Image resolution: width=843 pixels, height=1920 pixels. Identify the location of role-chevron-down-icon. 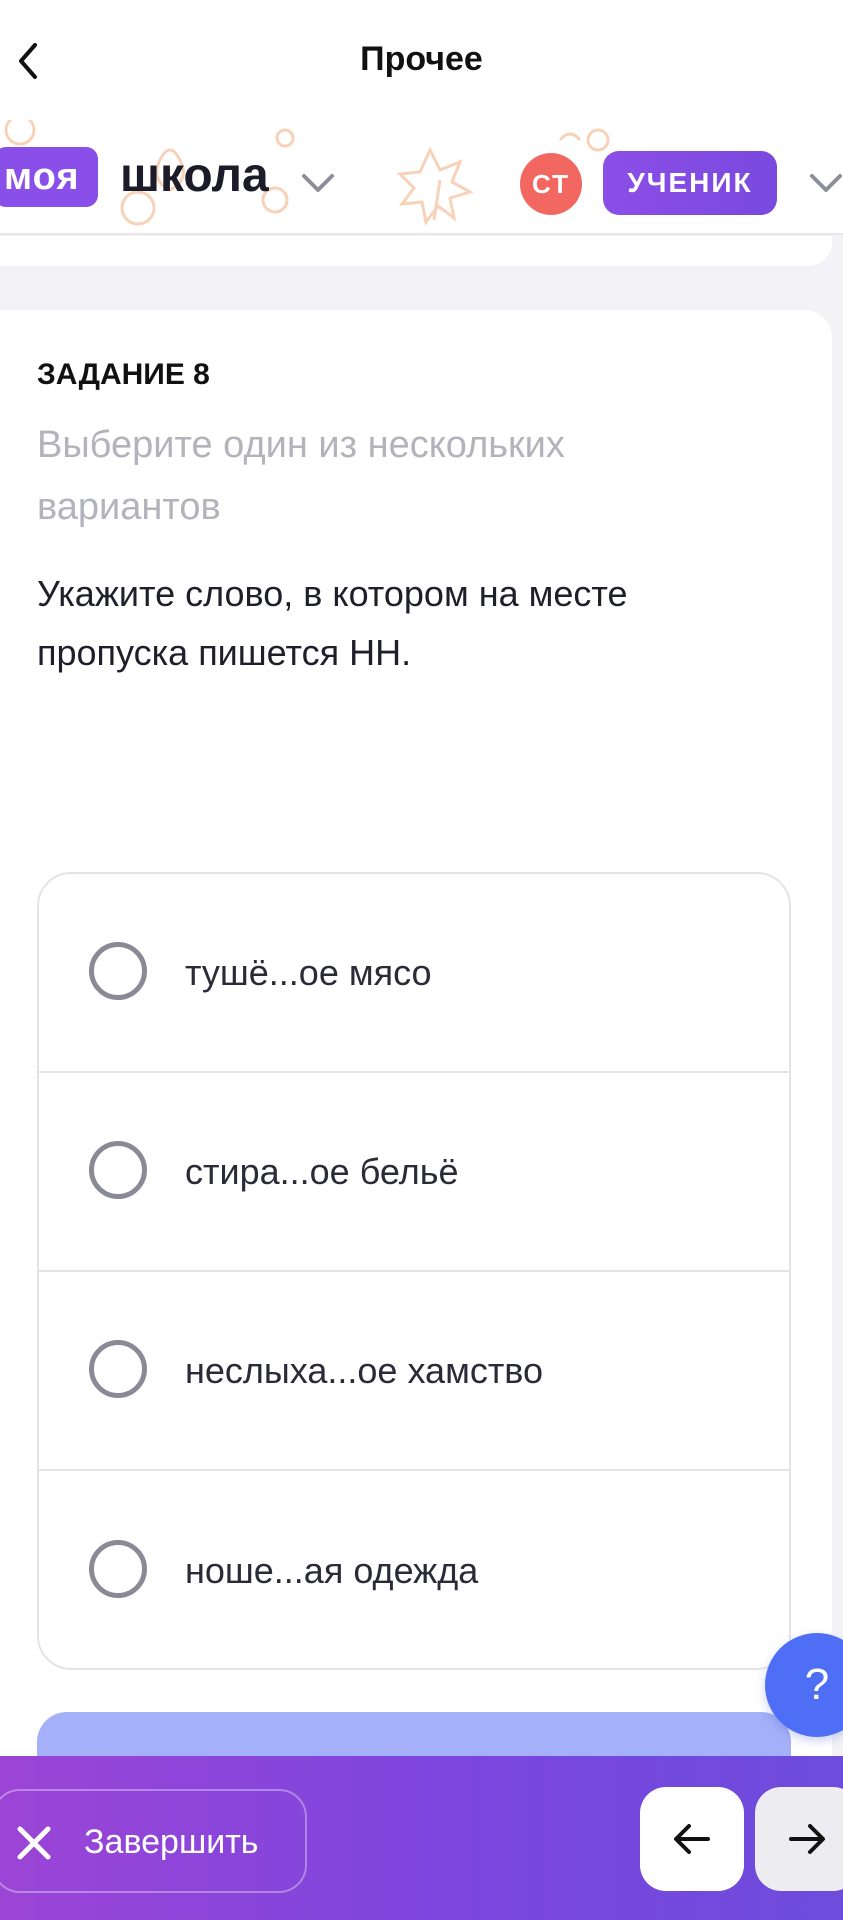
(825, 183).